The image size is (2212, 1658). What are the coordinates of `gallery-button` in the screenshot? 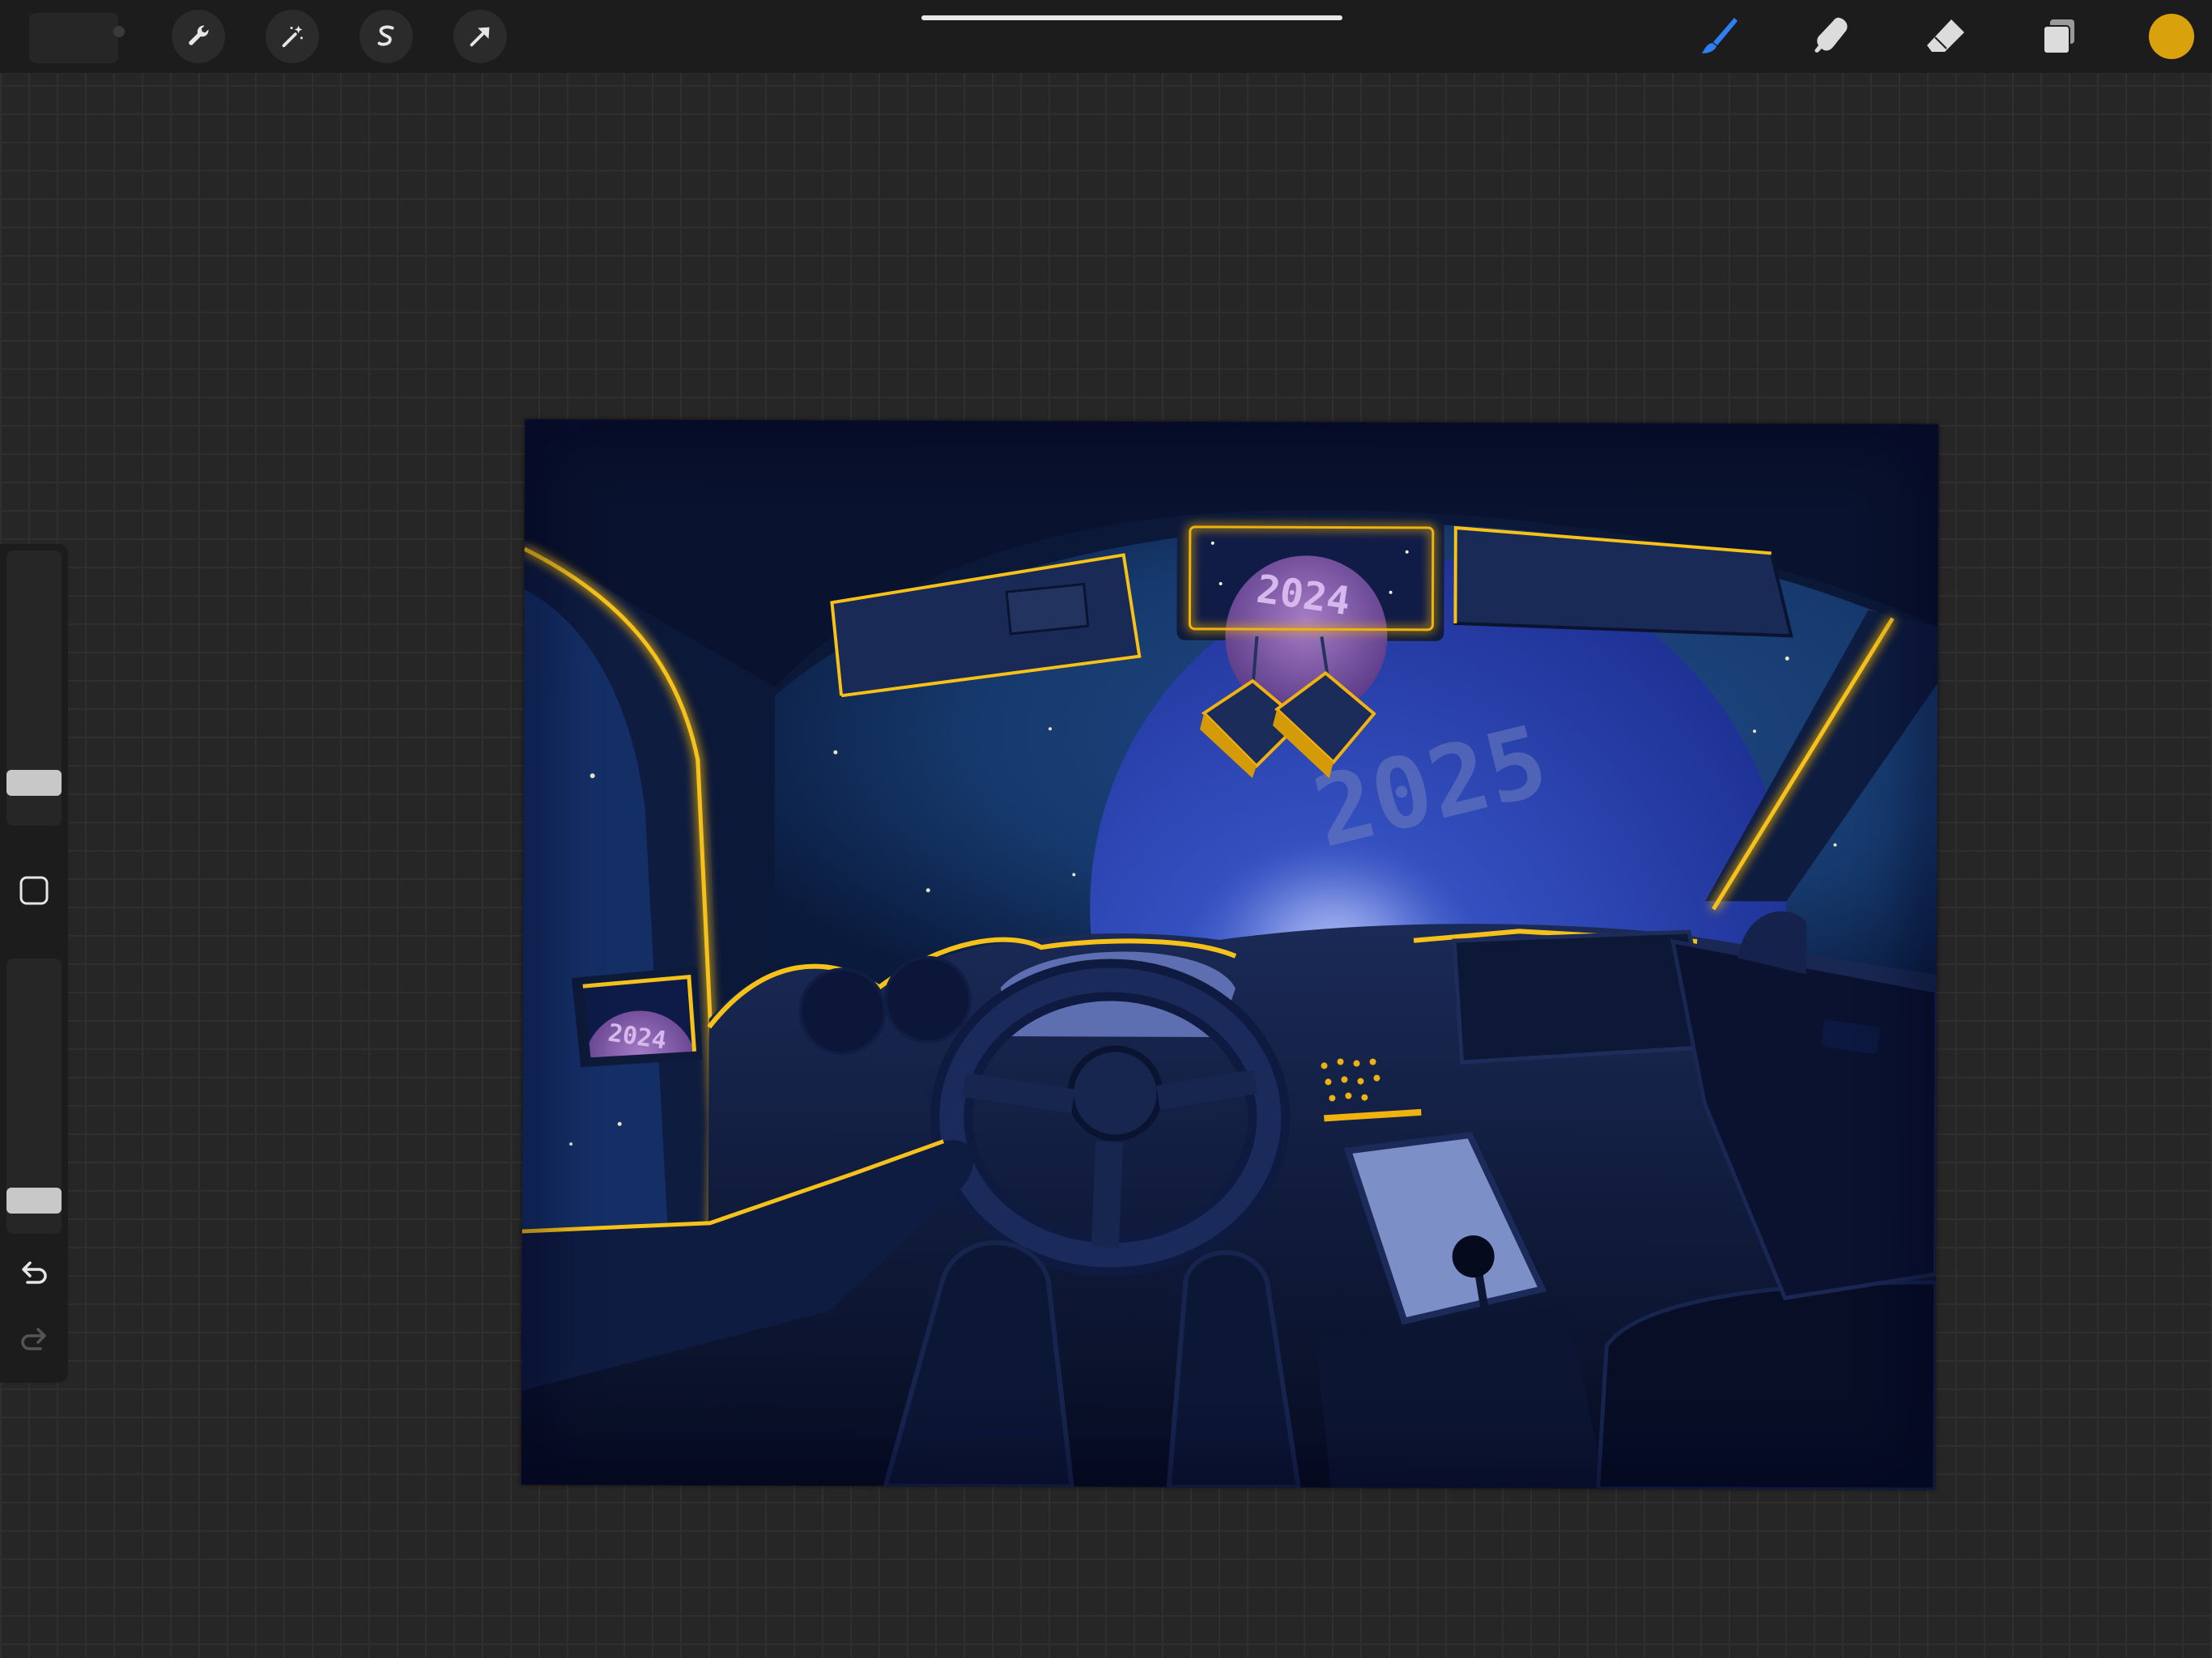 It's located at (75, 37).